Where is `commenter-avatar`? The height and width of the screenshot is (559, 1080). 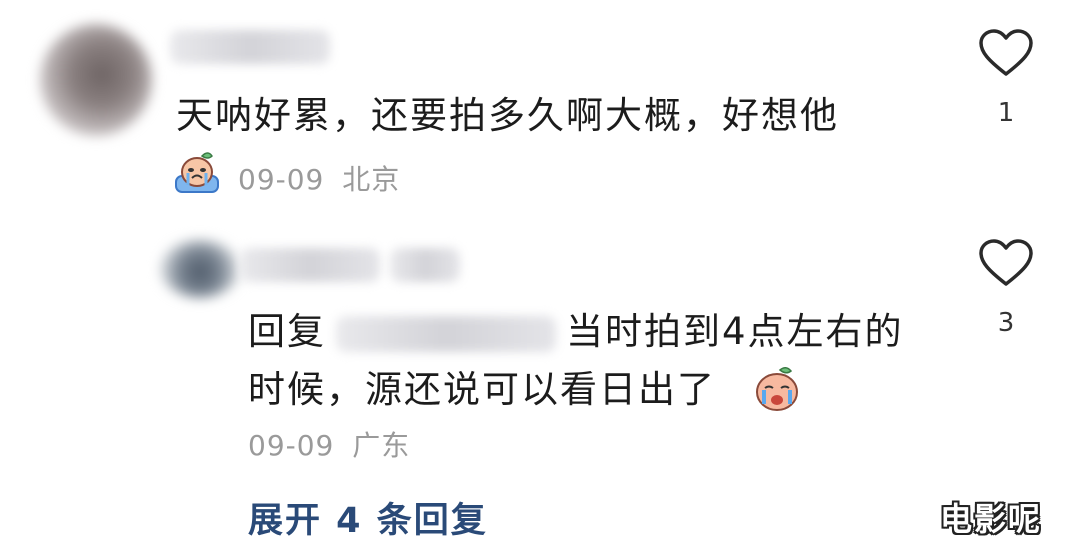 commenter-avatar is located at coordinates (96, 80).